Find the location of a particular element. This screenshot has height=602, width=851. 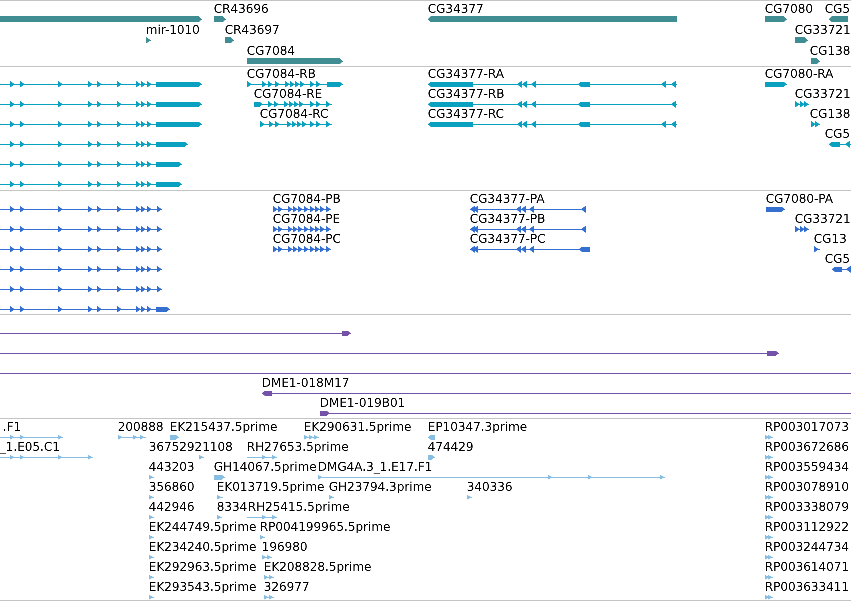

transcript-label: CG34377-RB is located at coordinates (466, 94).